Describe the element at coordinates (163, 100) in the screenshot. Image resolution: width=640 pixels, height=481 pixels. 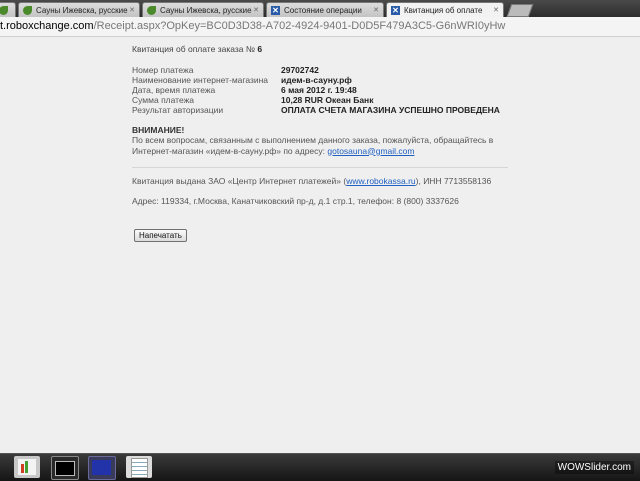
I see `row-label: Сумма платежа` at that location.